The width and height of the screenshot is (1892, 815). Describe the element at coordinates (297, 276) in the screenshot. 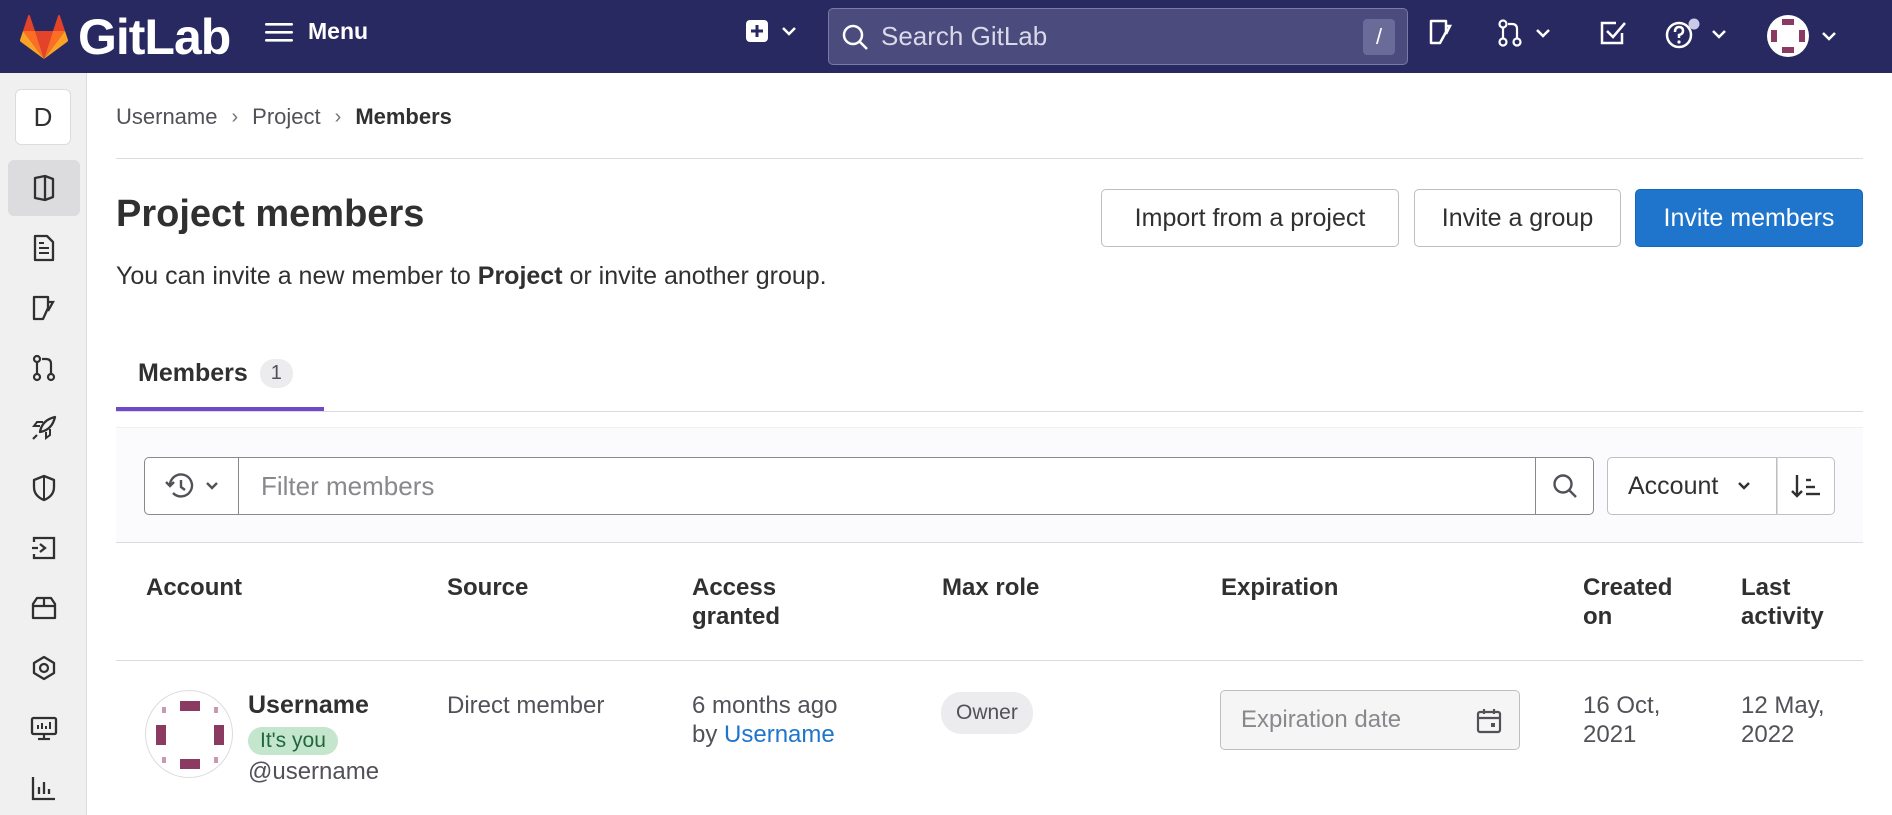

I see `description-prefix: You can invite a new member to` at that location.